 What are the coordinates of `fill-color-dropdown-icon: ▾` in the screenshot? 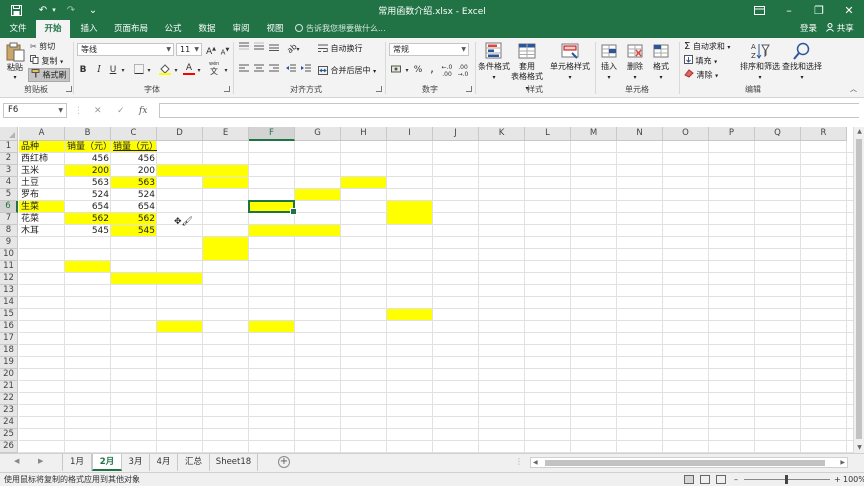 It's located at (176, 70).